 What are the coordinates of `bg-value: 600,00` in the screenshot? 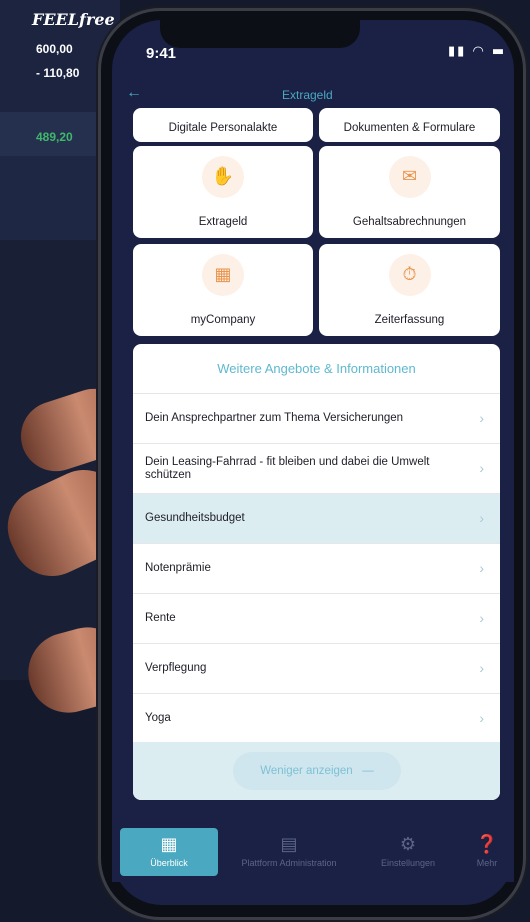 It's located at (54, 49).